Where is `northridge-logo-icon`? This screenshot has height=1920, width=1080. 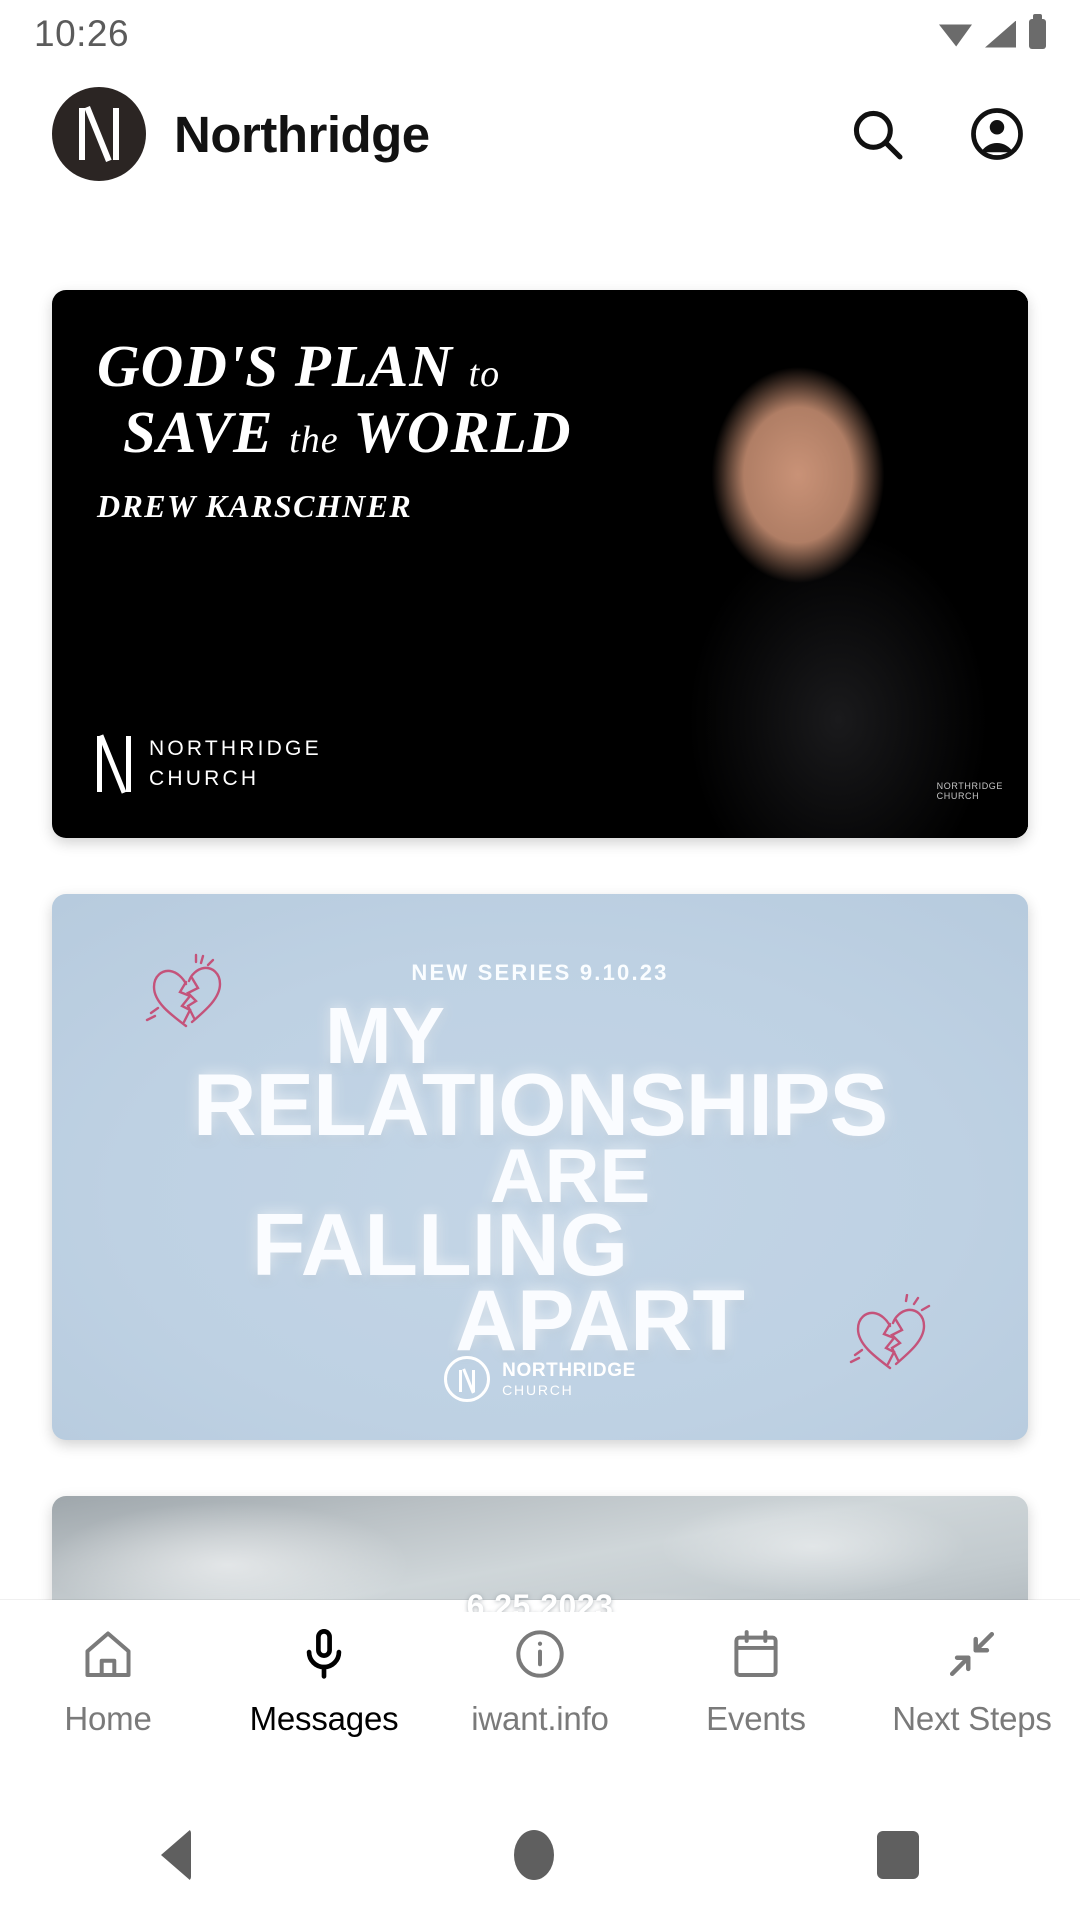 northridge-logo-icon is located at coordinates (99, 134).